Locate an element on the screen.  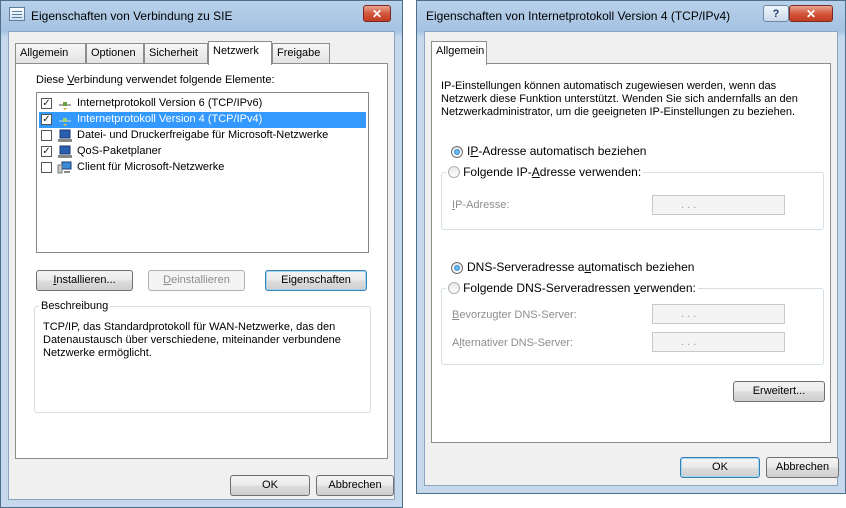
description-title: Beschreibung is located at coordinates (75, 306).